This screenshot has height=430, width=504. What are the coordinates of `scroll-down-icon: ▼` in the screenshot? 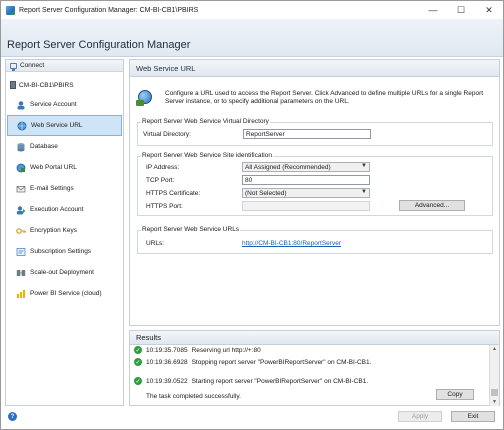 It's located at (494, 402).